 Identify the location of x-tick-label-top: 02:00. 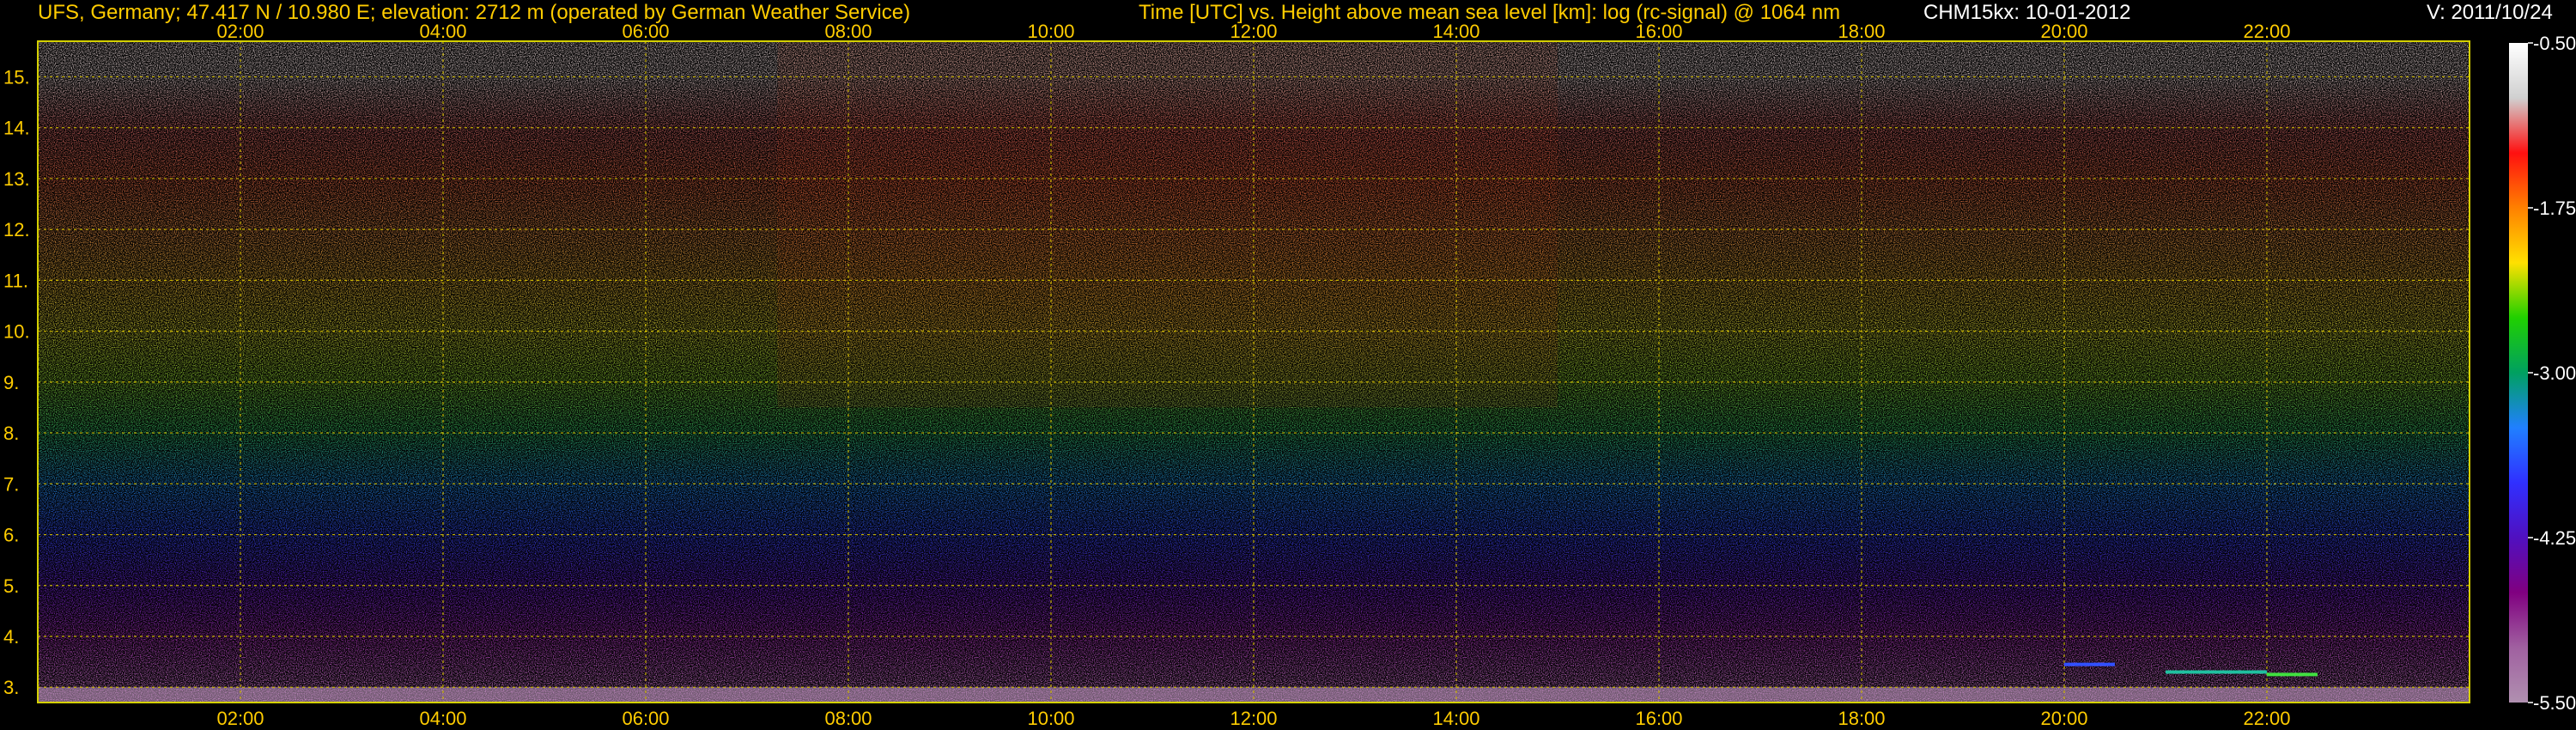
(240, 31).